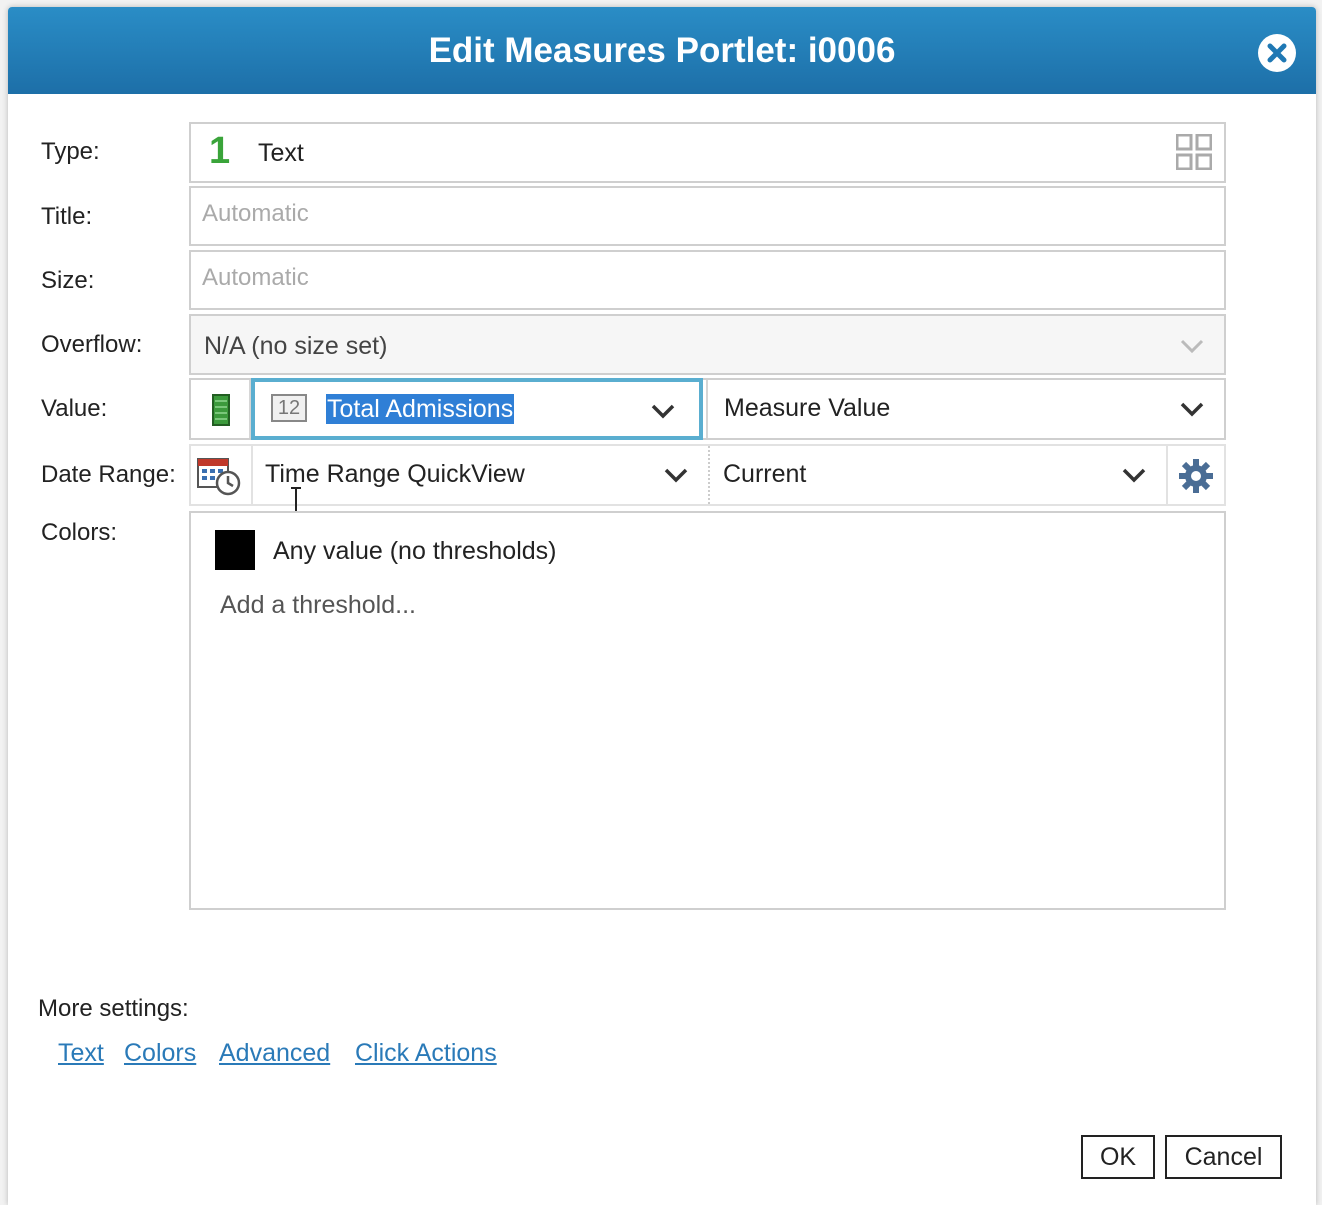 This screenshot has height=1205, width=1322. What do you see at coordinates (67, 216) in the screenshot?
I see `title-label: Title:` at bounding box center [67, 216].